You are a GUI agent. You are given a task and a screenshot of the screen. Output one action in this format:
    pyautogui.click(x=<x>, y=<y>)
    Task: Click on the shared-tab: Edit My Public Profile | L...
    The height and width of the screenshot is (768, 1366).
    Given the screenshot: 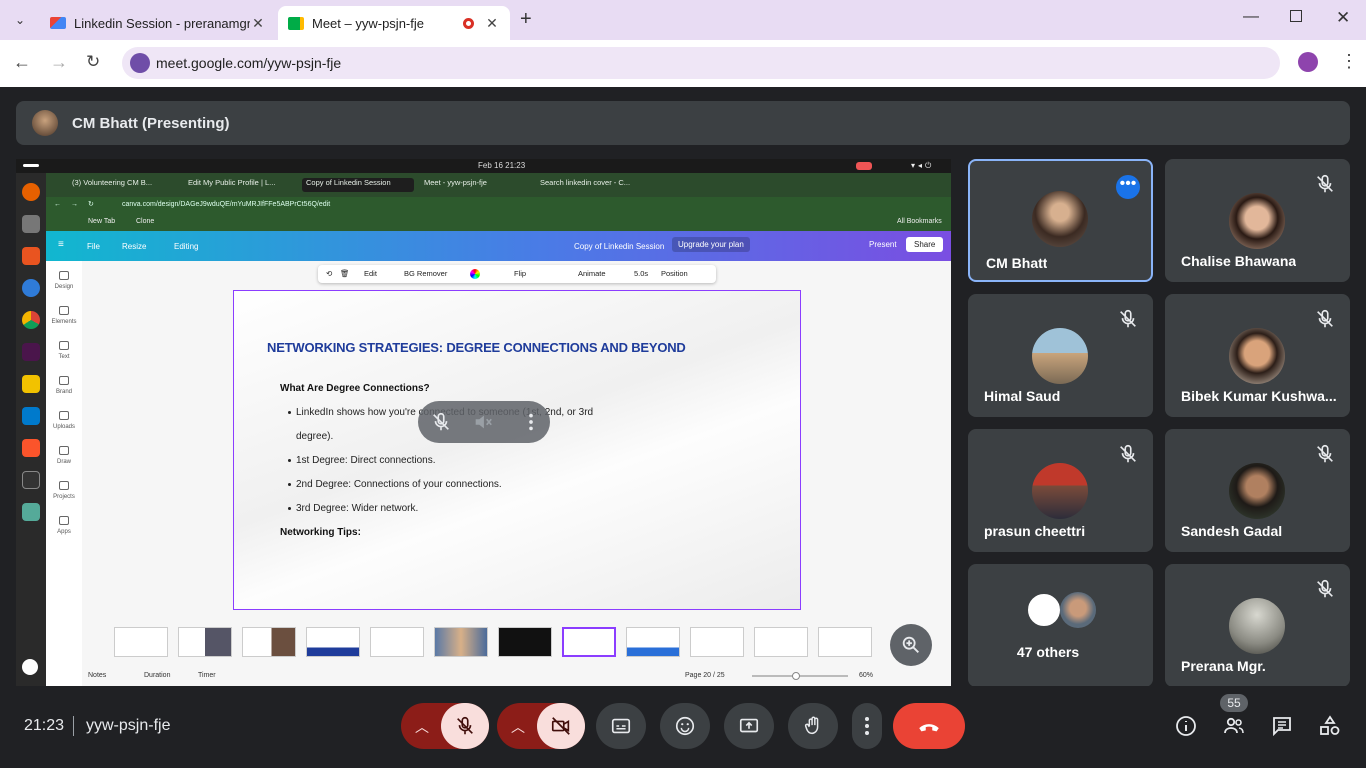 What is the action you would take?
    pyautogui.click(x=239, y=185)
    